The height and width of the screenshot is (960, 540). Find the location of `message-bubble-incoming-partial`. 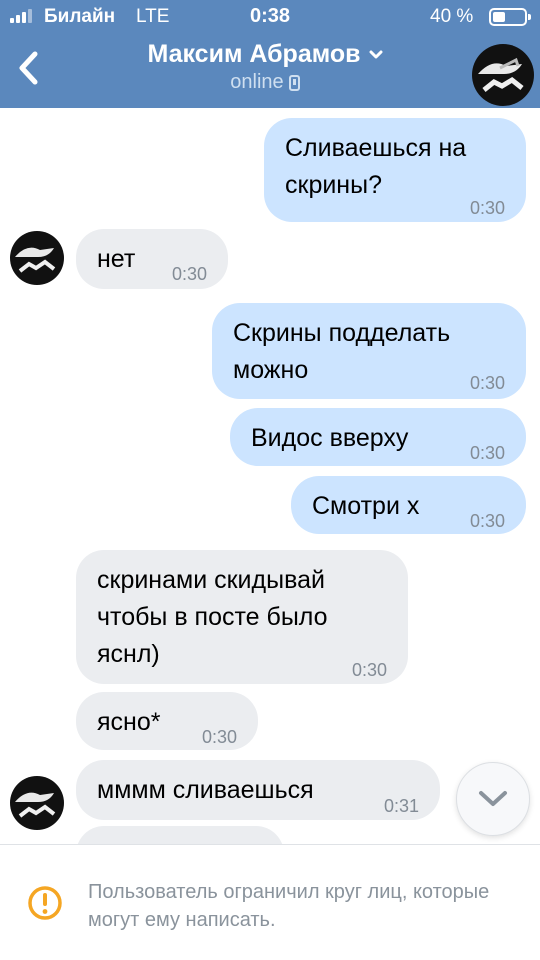

message-bubble-incoming-partial is located at coordinates (180, 835).